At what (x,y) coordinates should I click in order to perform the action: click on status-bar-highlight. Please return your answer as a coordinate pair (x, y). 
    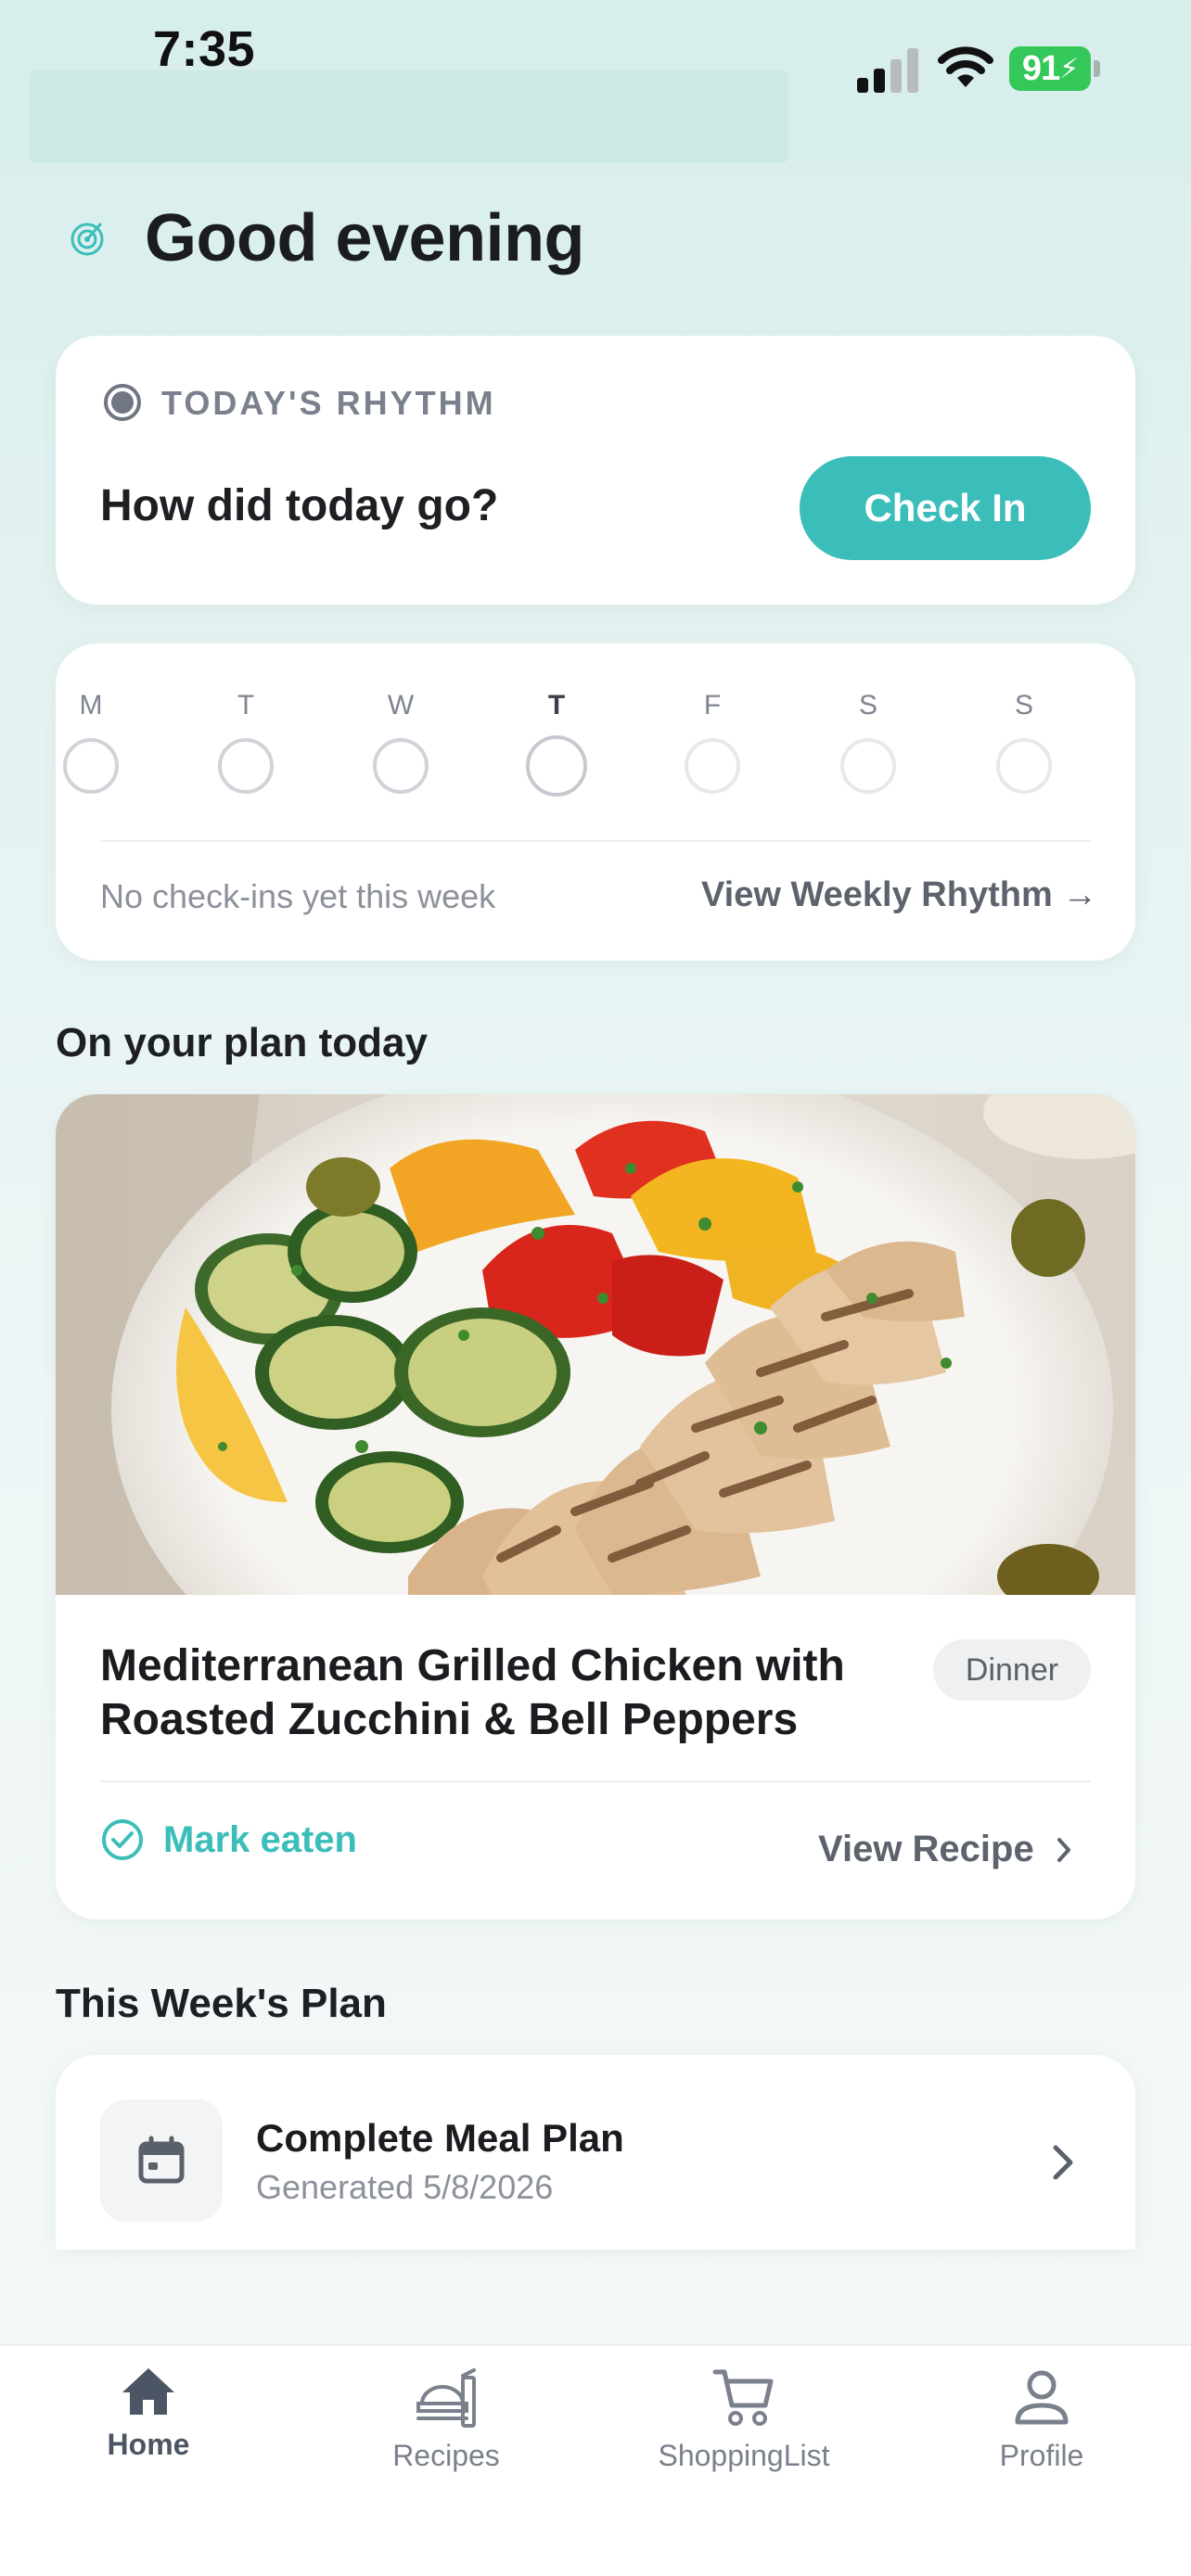
    Looking at the image, I should click on (409, 117).